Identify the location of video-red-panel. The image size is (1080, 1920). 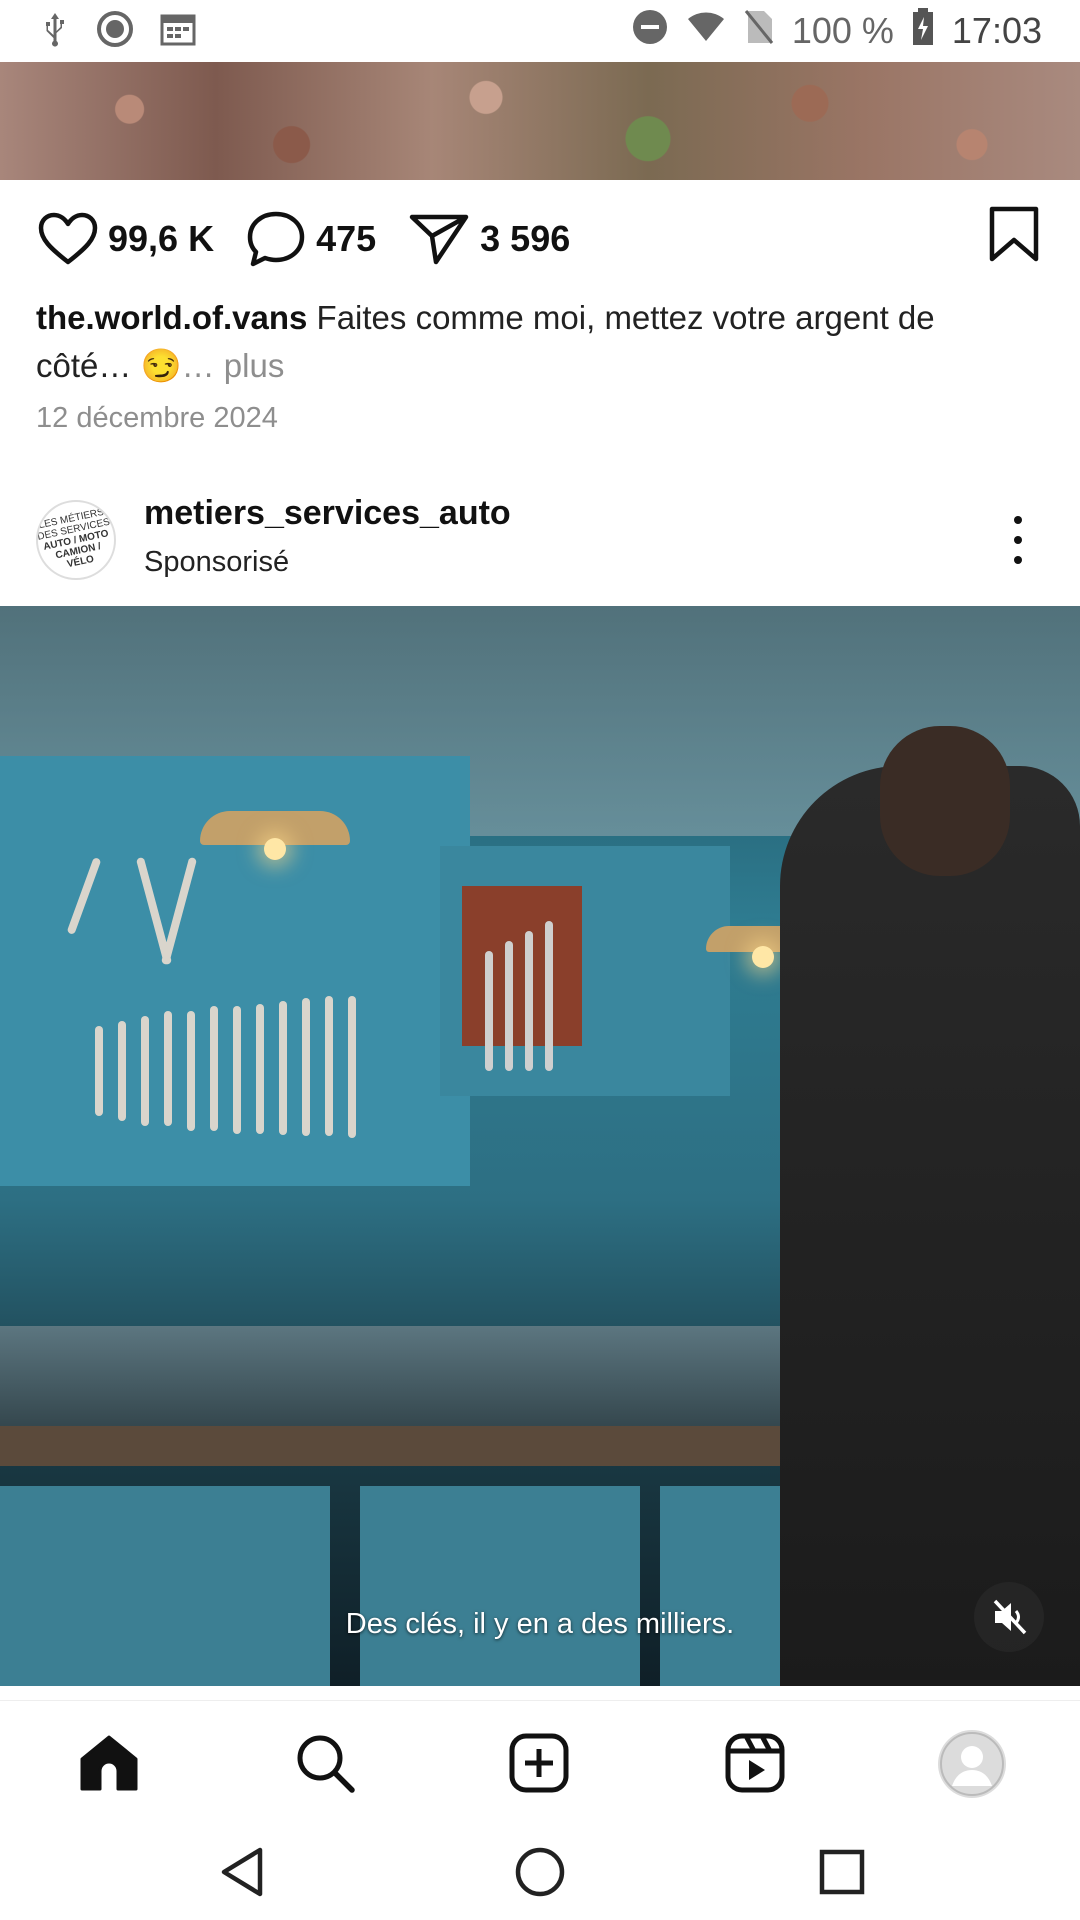
(522, 966).